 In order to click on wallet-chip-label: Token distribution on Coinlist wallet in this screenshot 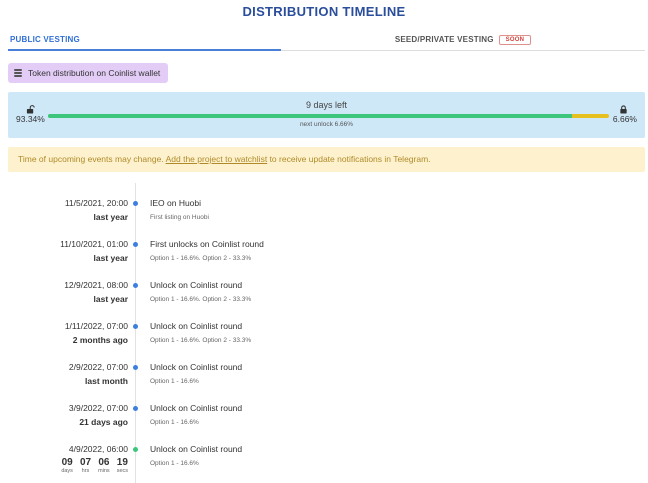, I will do `click(94, 73)`.